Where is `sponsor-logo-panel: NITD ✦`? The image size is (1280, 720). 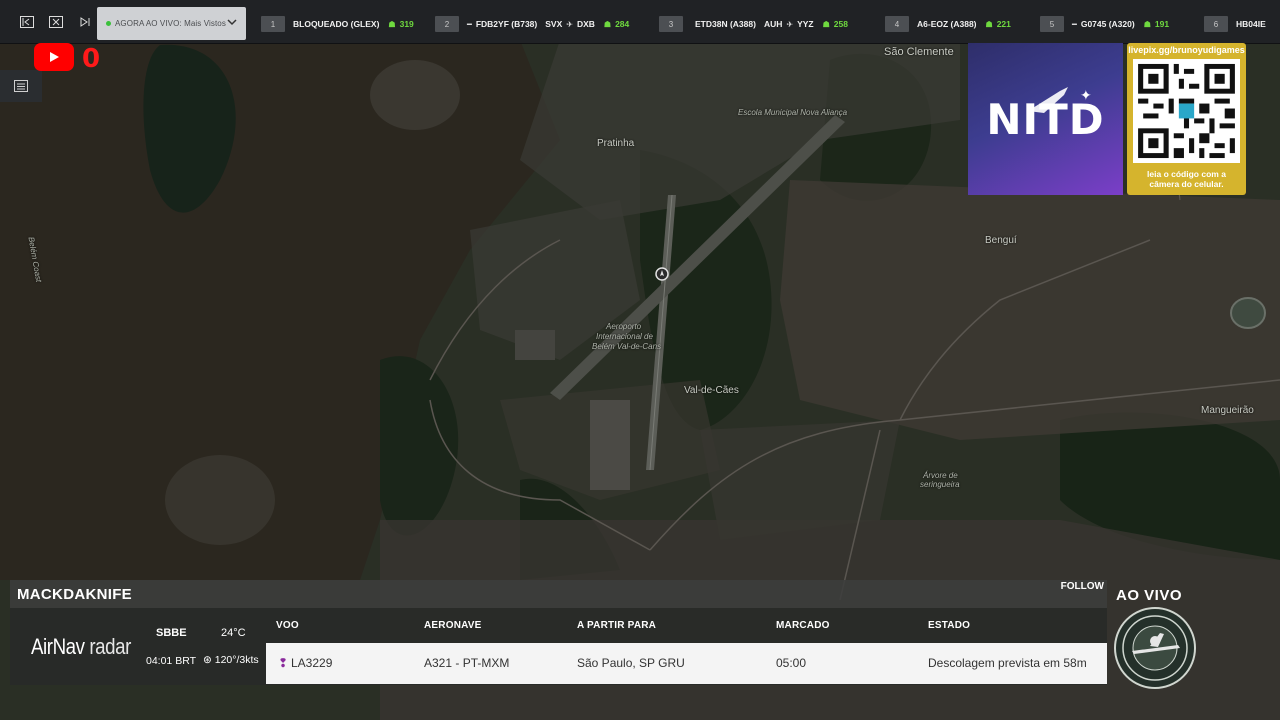
sponsor-logo-panel: NITD ✦ is located at coordinates (1045, 119).